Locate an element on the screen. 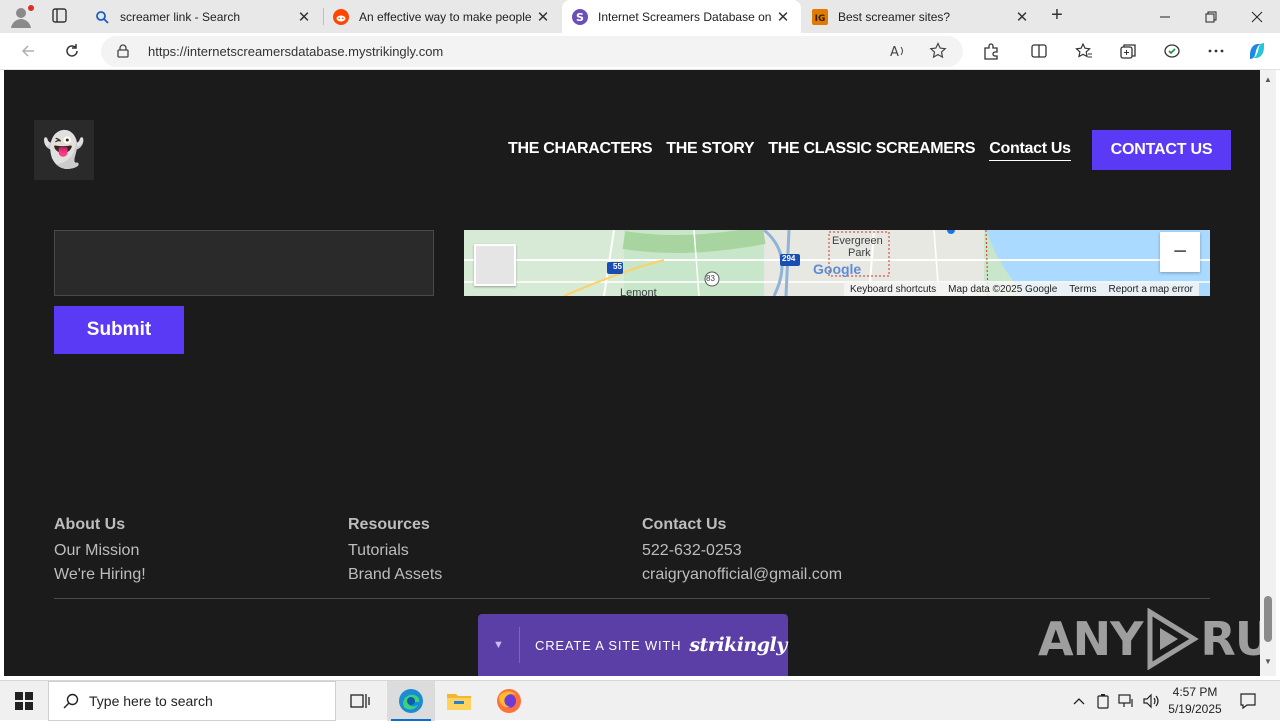  split-screen-icon is located at coordinates (1039, 51).